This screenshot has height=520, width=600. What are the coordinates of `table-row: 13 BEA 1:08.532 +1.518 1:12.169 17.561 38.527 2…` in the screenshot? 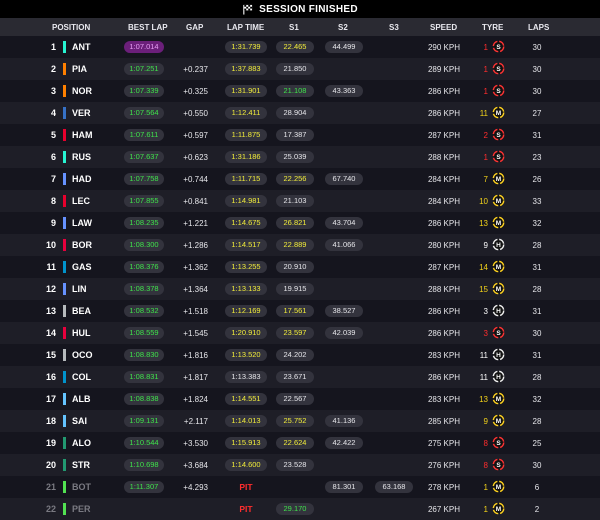 It's located at (300, 311).